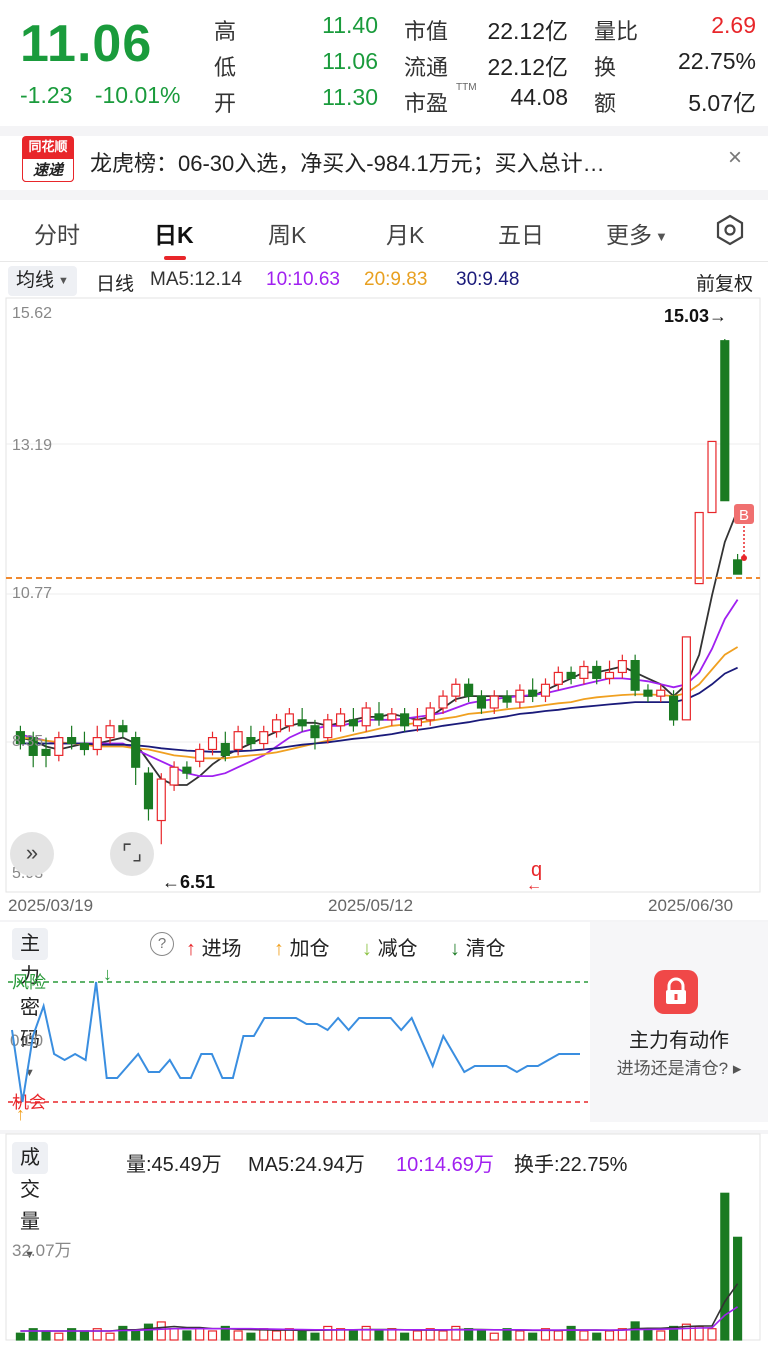 Image resolution: width=768 pixels, height=1350 pixels. I want to click on ths-express-logo: 同花顺 速递, so click(48, 159).